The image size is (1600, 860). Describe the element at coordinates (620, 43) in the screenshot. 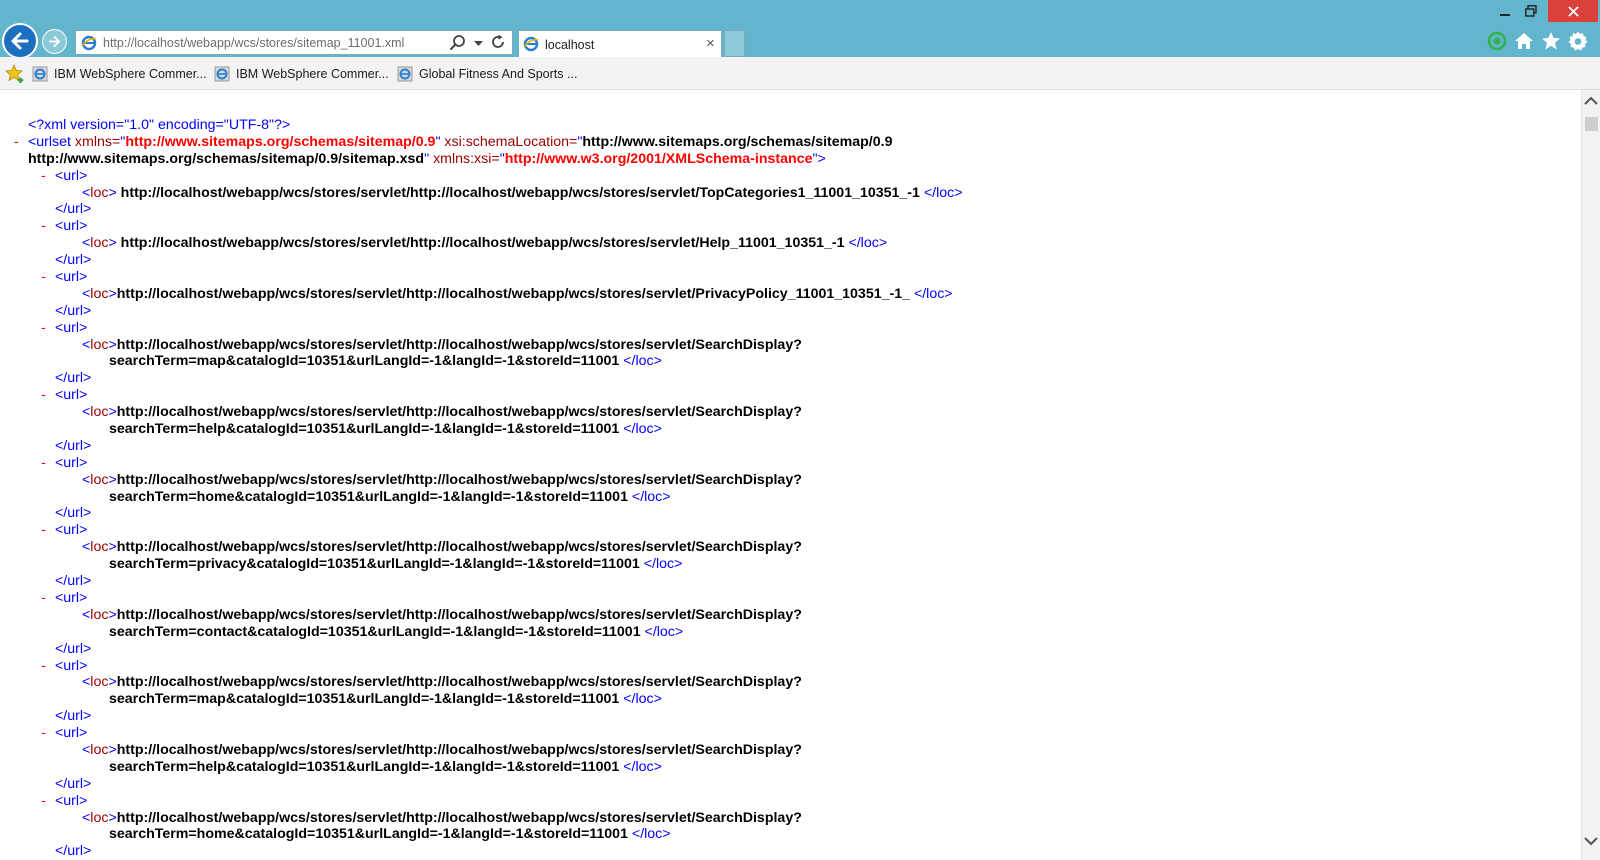

I see `browser-tab: localhost ×` at that location.